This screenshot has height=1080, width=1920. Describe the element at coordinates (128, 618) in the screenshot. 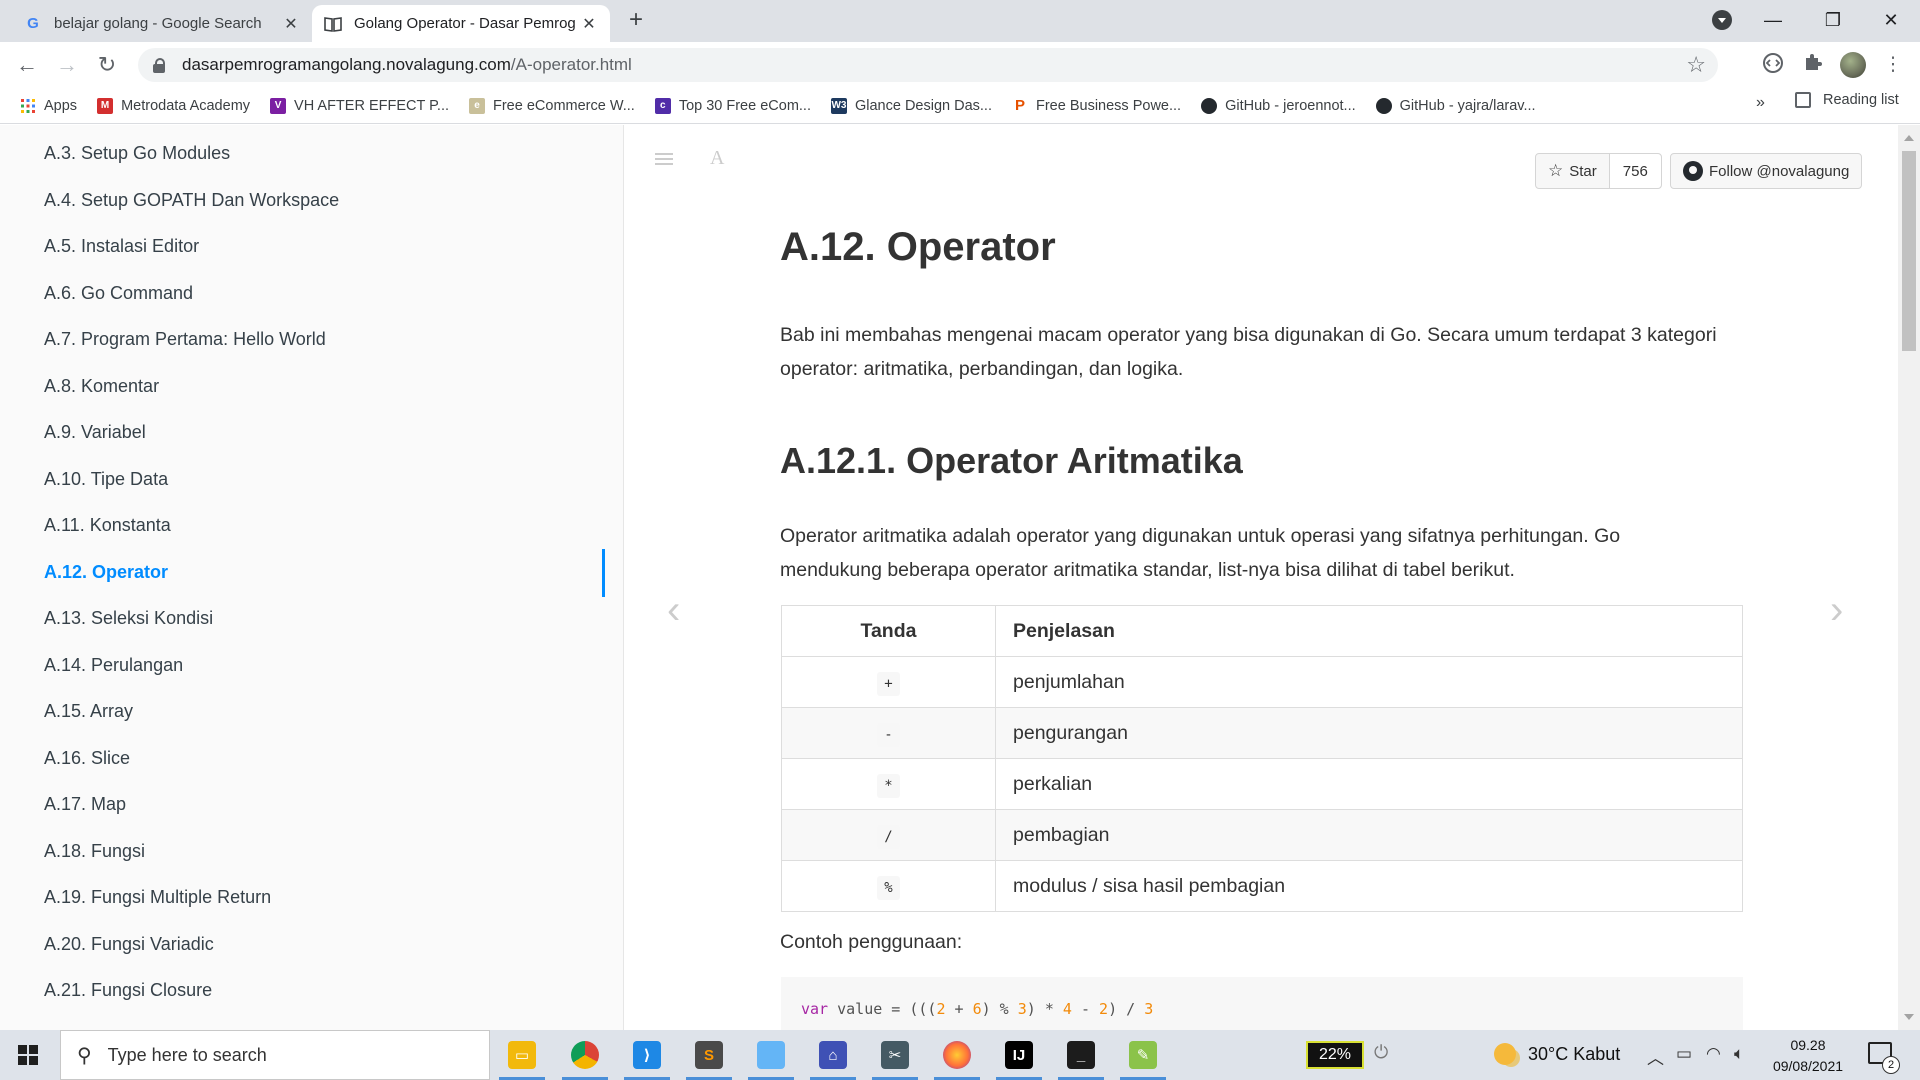

I see `sidebar-item-seleksi-kondisi: A.13. Seleksi Kondisi` at that location.